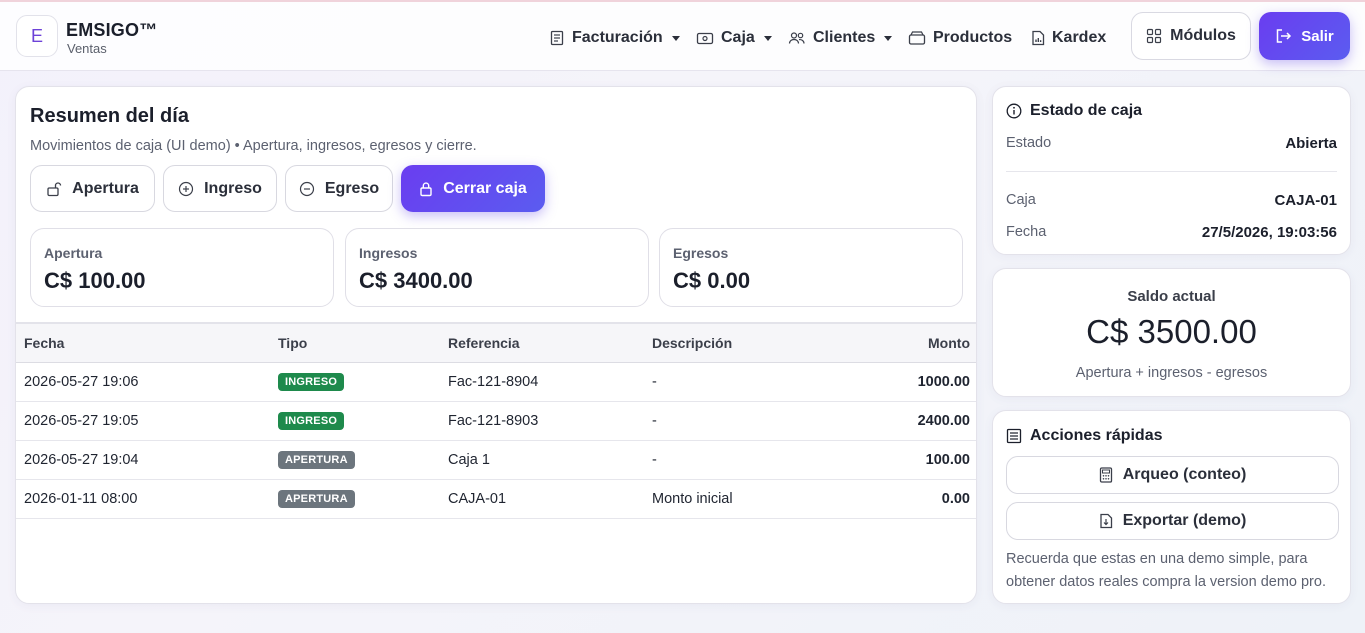 This screenshot has width=1365, height=633. Describe the element at coordinates (1171, 373) in the screenshot. I see `saldo-hint: Apertura + ingresos - egresos` at that location.